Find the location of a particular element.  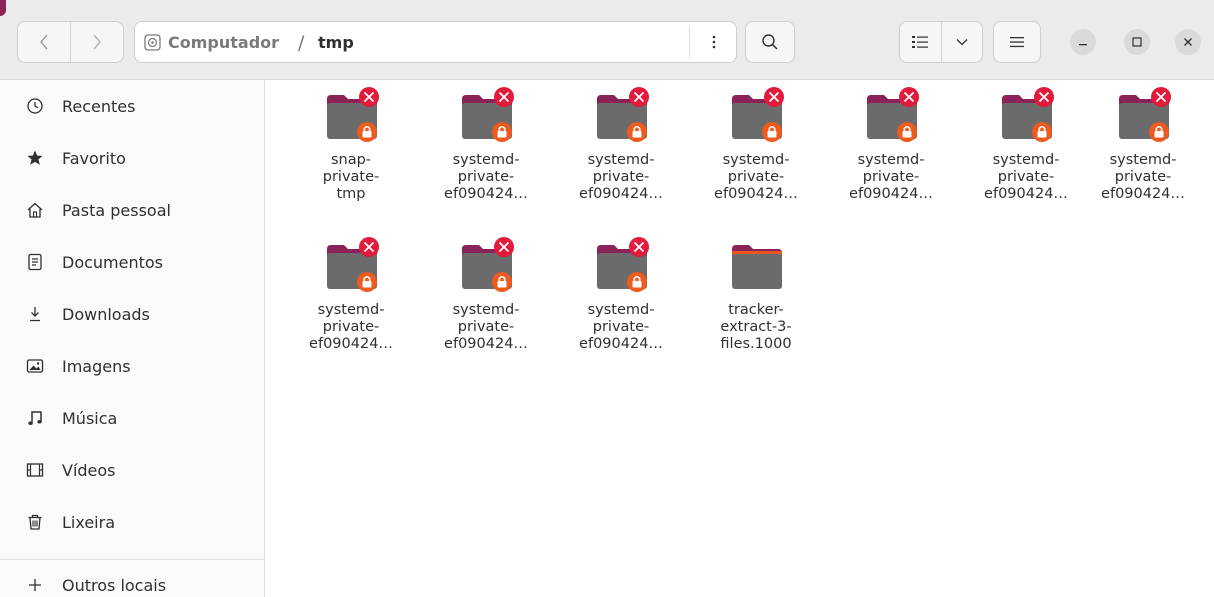

search-button is located at coordinates (770, 42).